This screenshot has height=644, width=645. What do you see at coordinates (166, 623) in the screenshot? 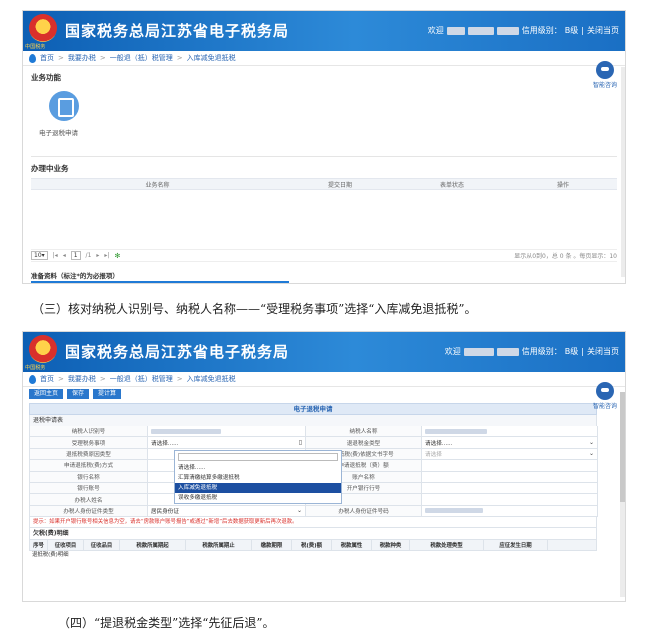
I see `instruction-caption-4: （四）“提退税金类型”选择“先征后退”。` at bounding box center [166, 623].